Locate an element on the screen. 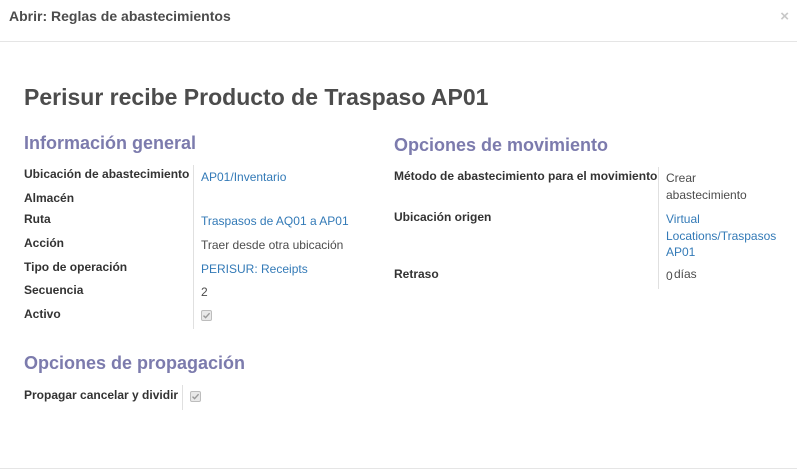 This screenshot has height=470, width=797. supply-location-link: AP01/Inventario is located at coordinates (243, 177).